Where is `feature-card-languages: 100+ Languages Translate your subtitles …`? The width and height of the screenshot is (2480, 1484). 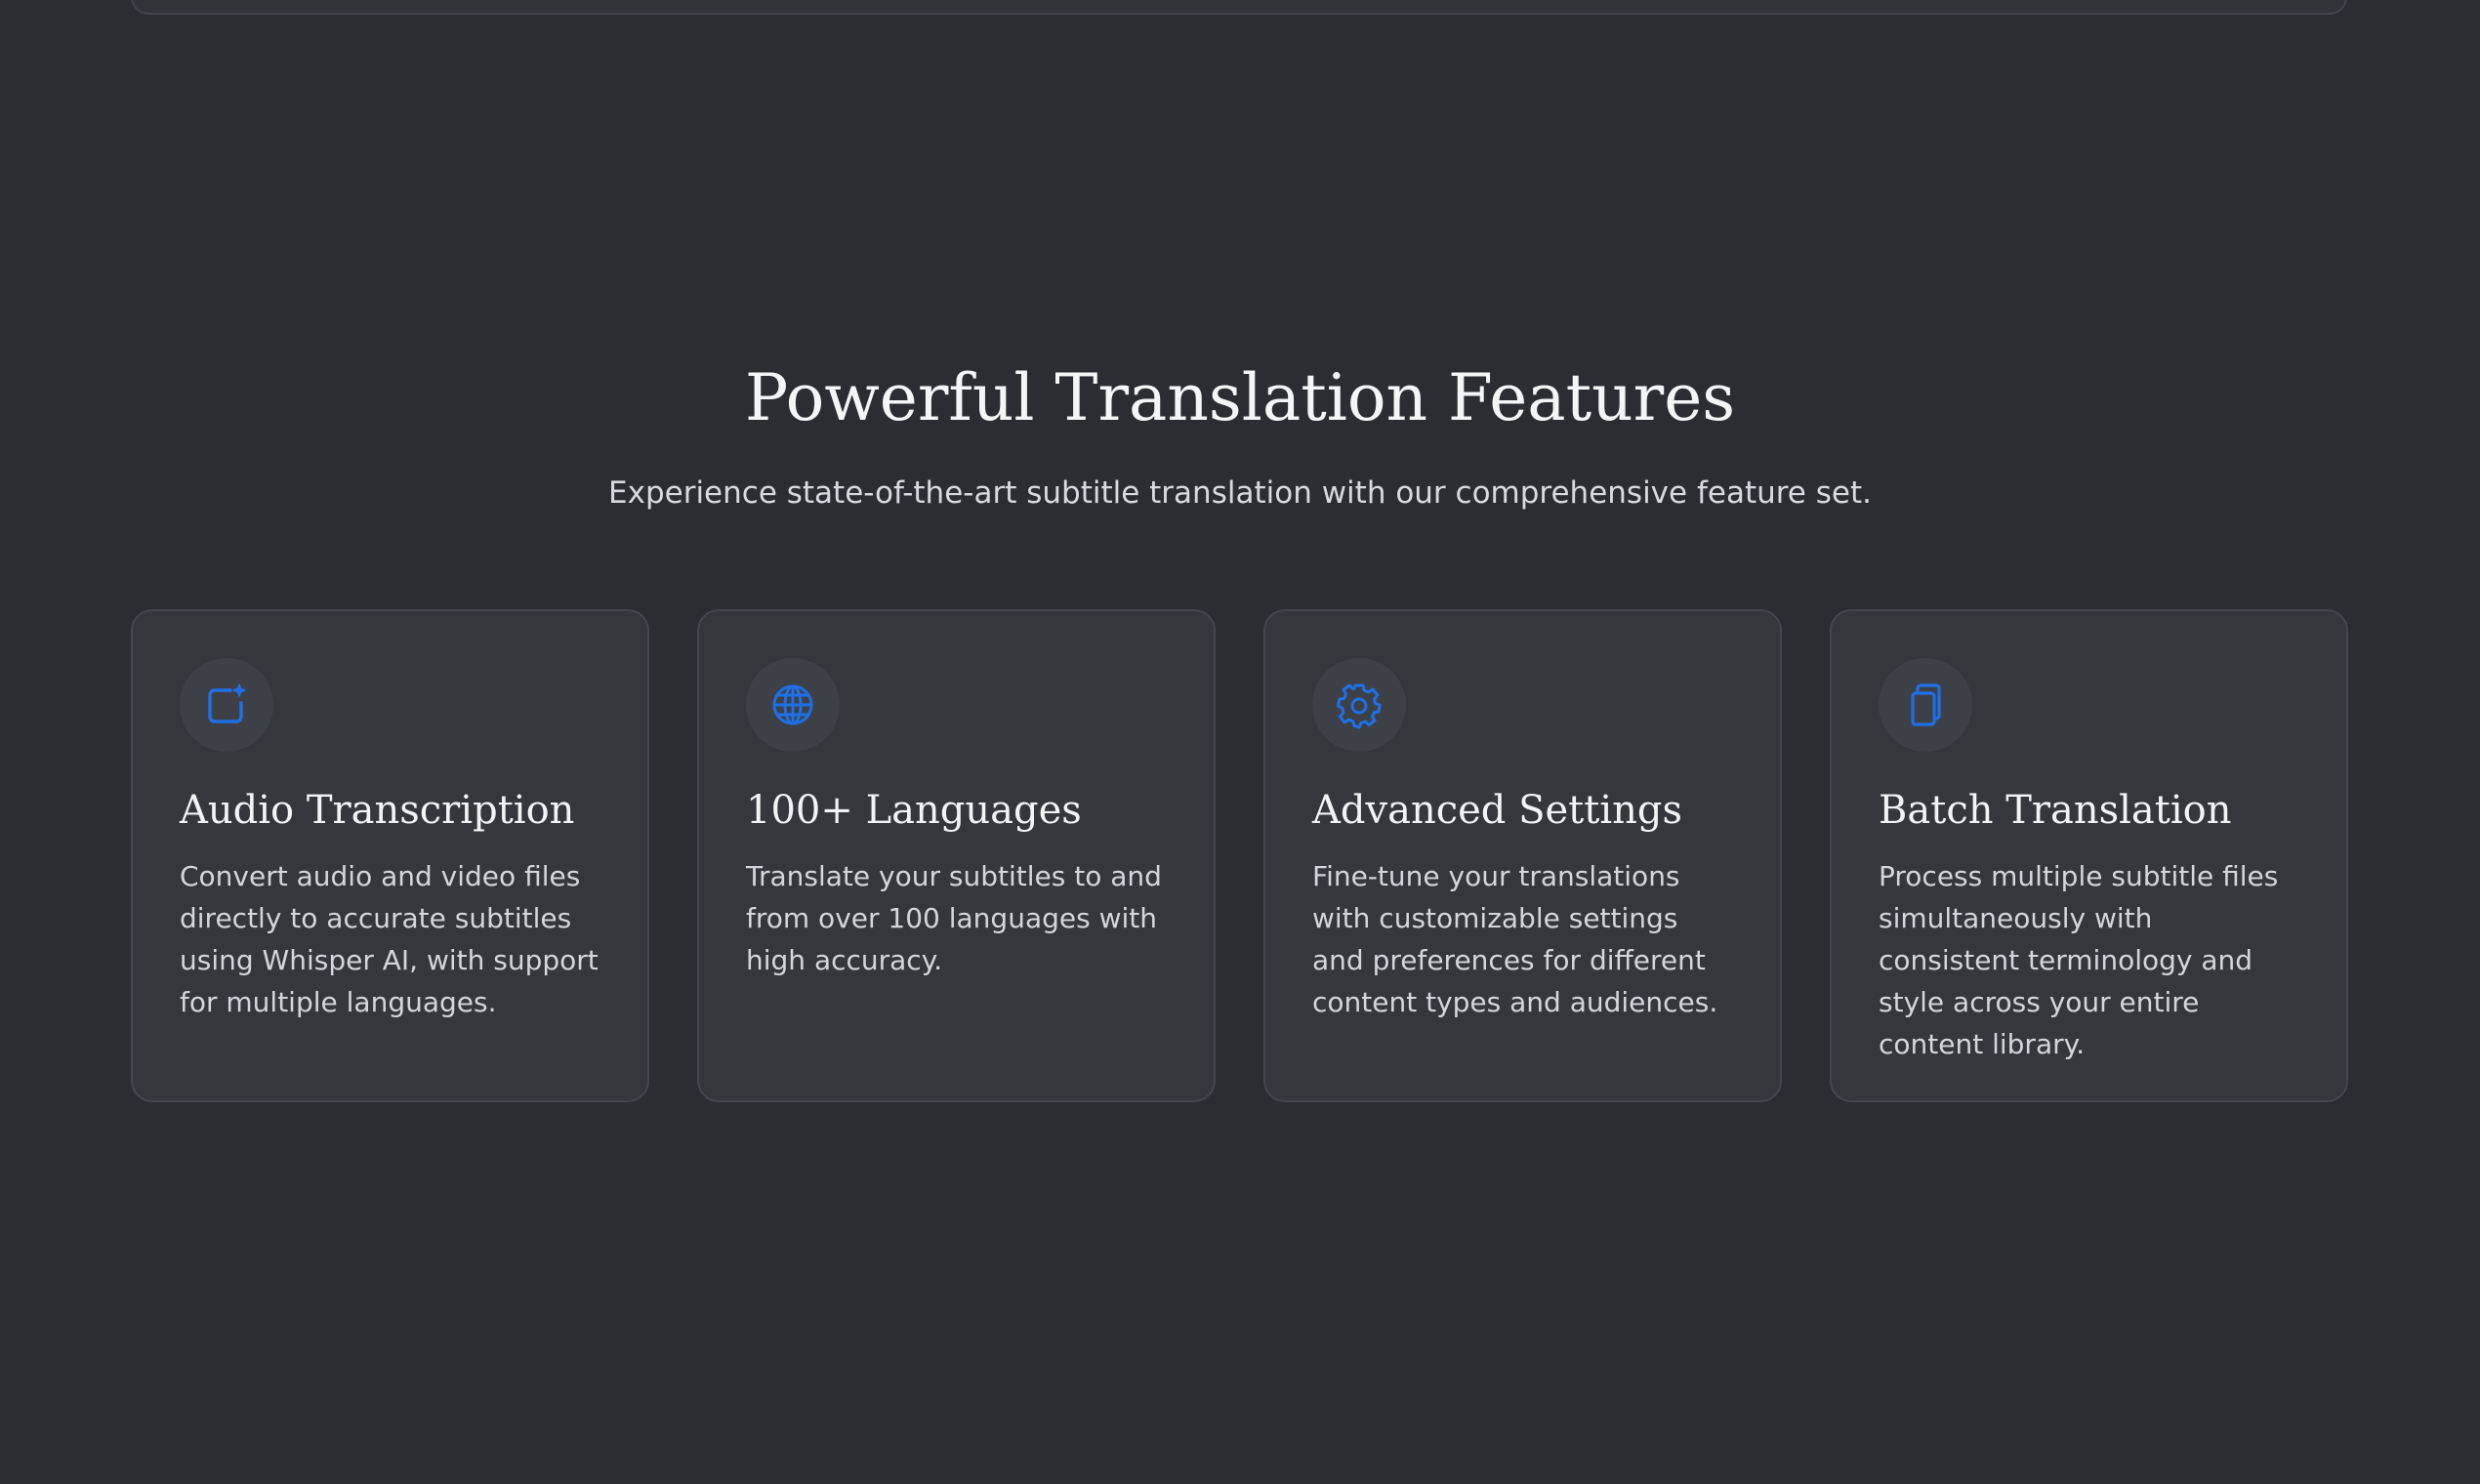
feature-card-languages: 100+ Languages Translate your subtitles … is located at coordinates (956, 856).